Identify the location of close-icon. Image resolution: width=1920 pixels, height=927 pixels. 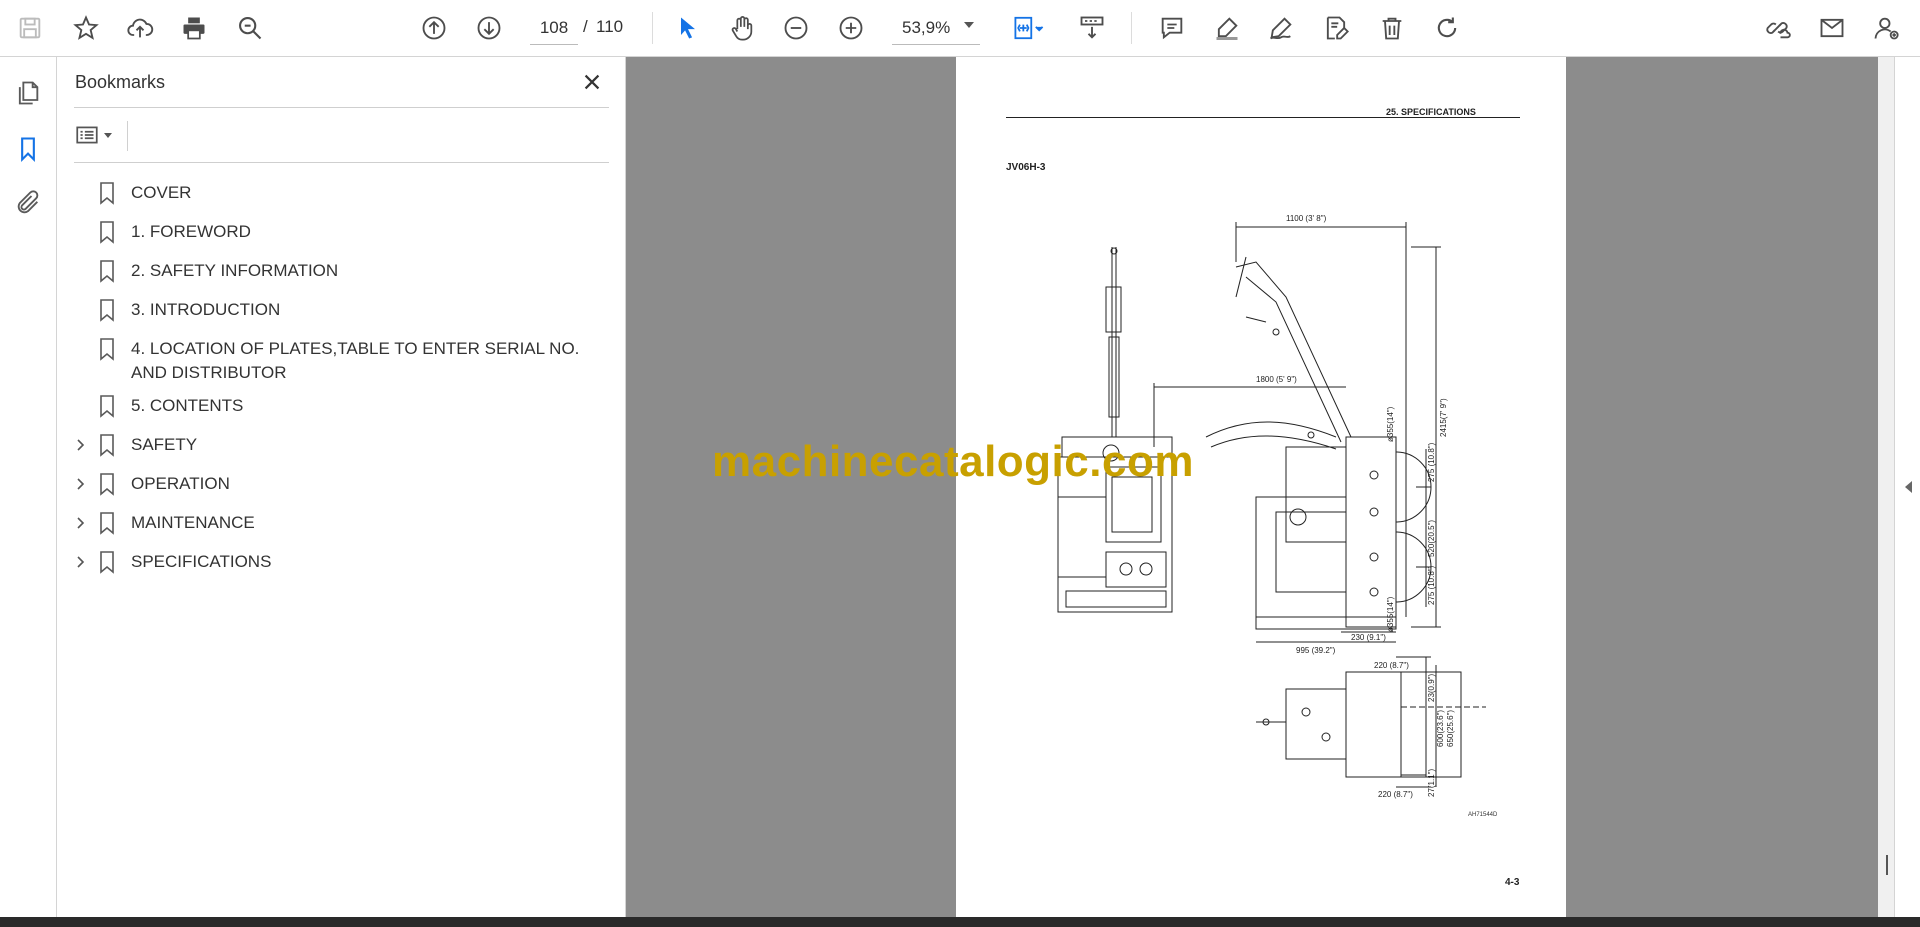
(592, 82).